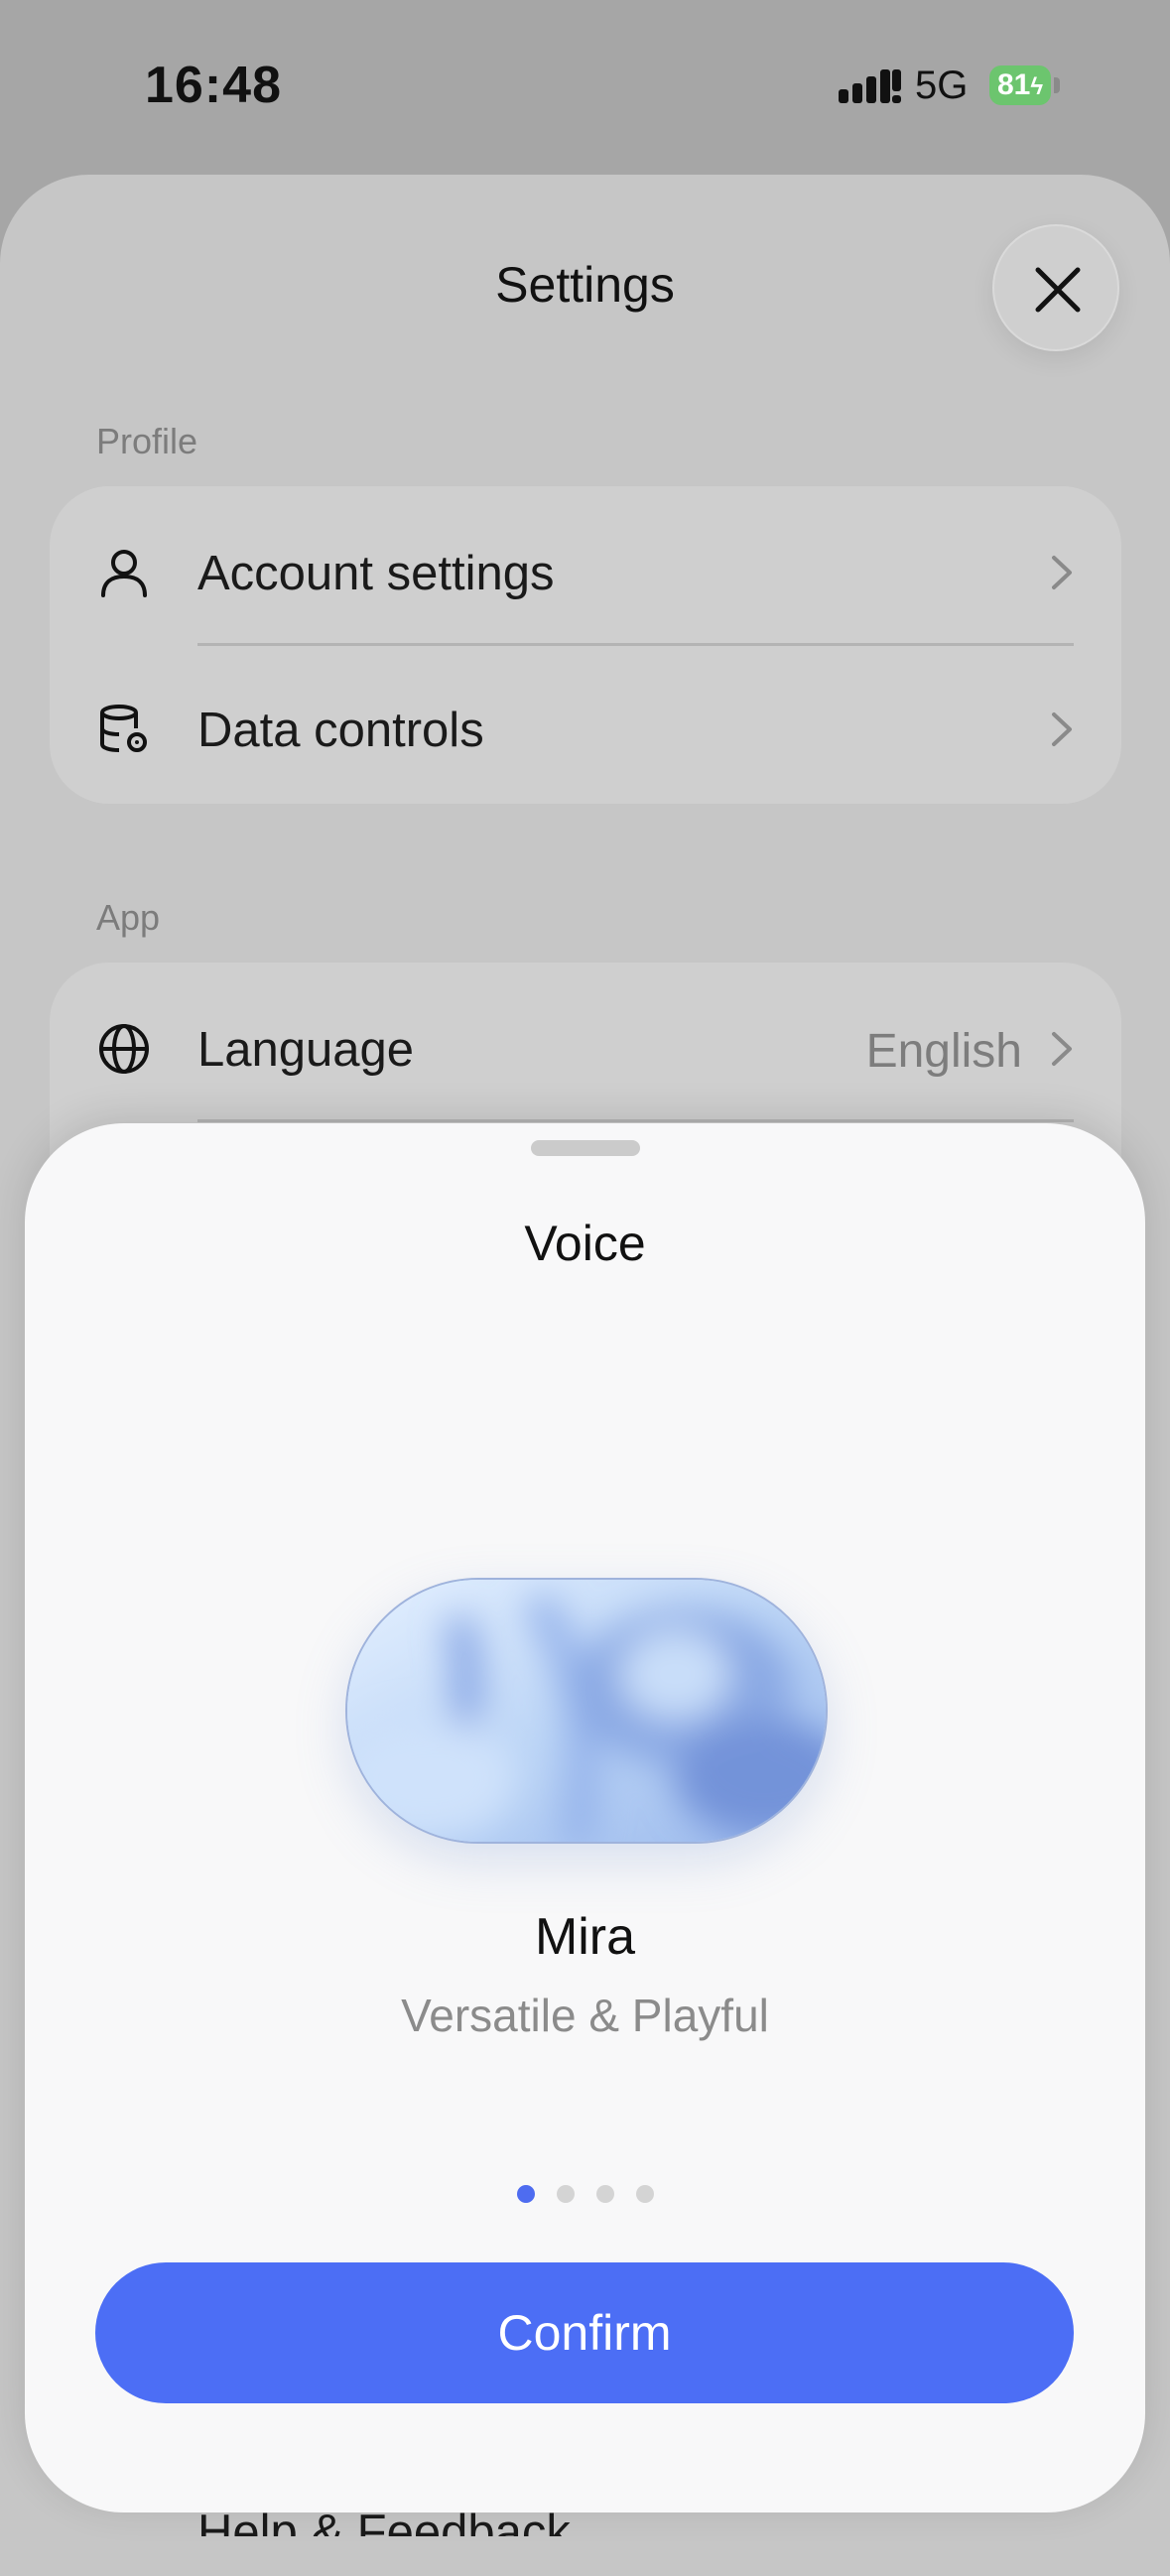 The image size is (1170, 2576). Describe the element at coordinates (1057, 85) in the screenshot. I see `battery-cap` at that location.